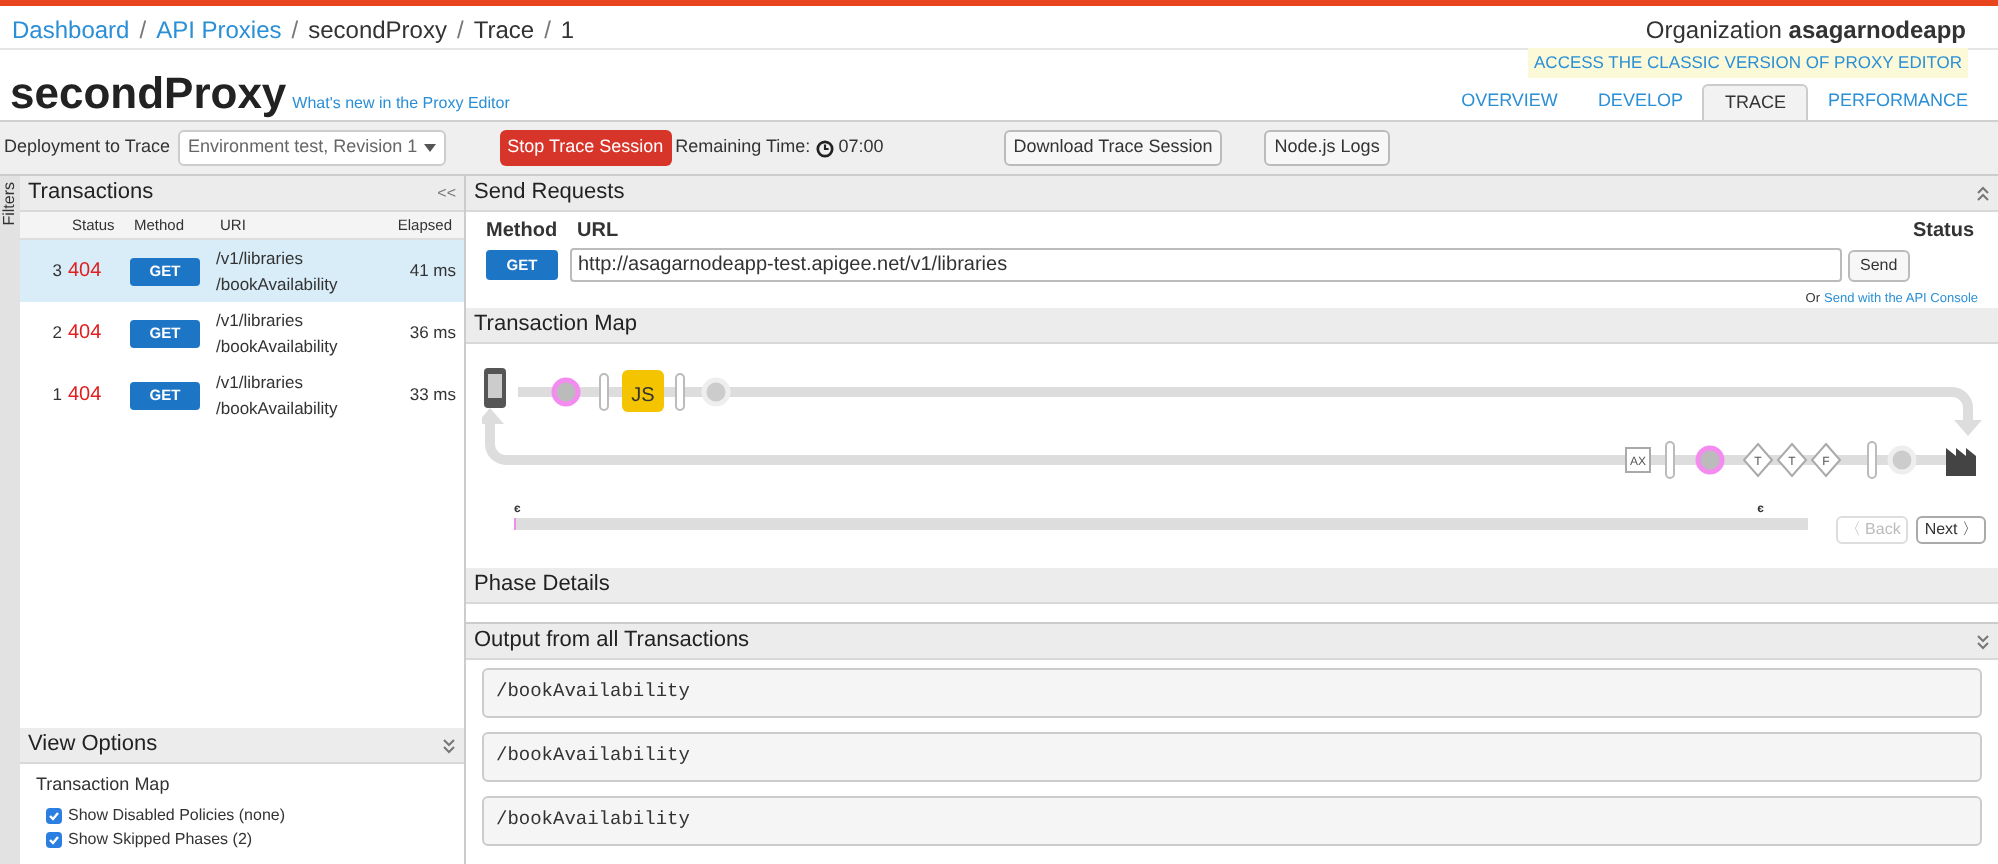 Image resolution: width=1998 pixels, height=864 pixels. What do you see at coordinates (1806, 30) in the screenshot?
I see `organization-label: Organization asagarnodeapp` at bounding box center [1806, 30].